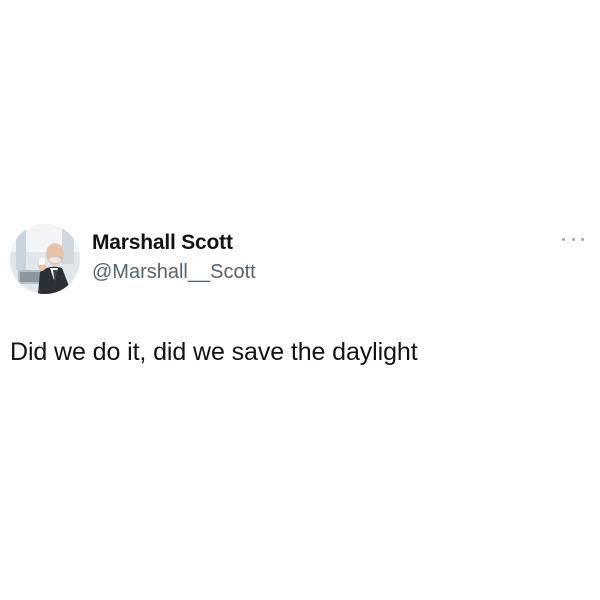 This screenshot has height=600, width=600. I want to click on tweet-header: Marshall Scott @Marshall__Scott, so click(300, 258).